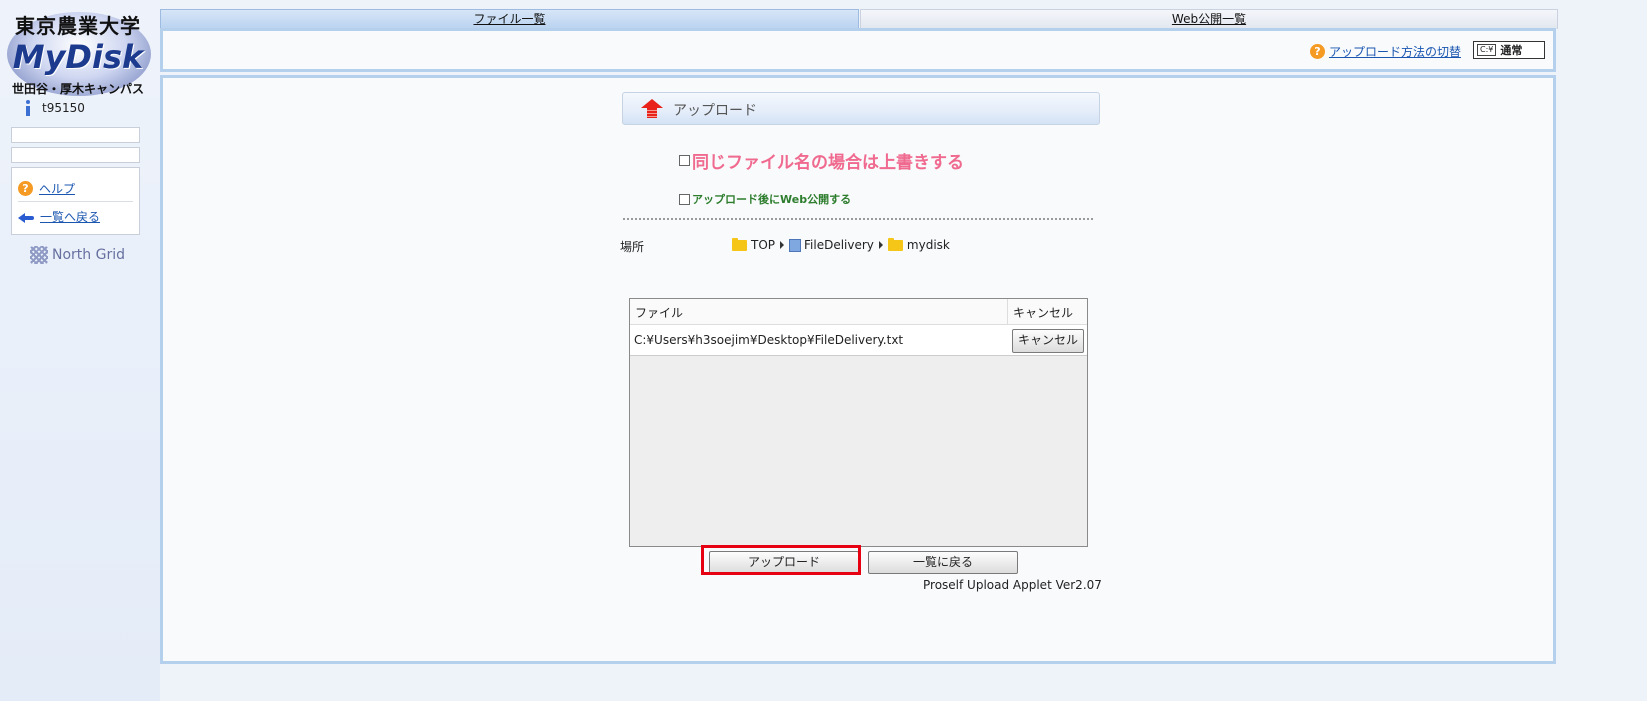  Describe the element at coordinates (858, 312) in the screenshot. I see `table-header: ファイル キャンセル` at that location.